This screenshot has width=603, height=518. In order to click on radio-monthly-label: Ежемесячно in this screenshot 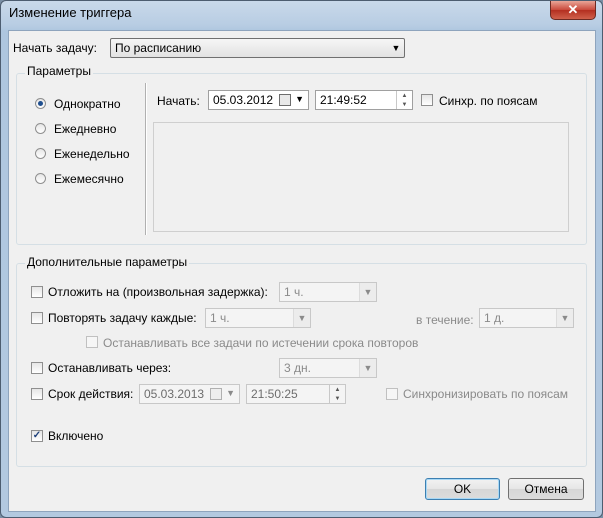, I will do `click(89, 179)`.